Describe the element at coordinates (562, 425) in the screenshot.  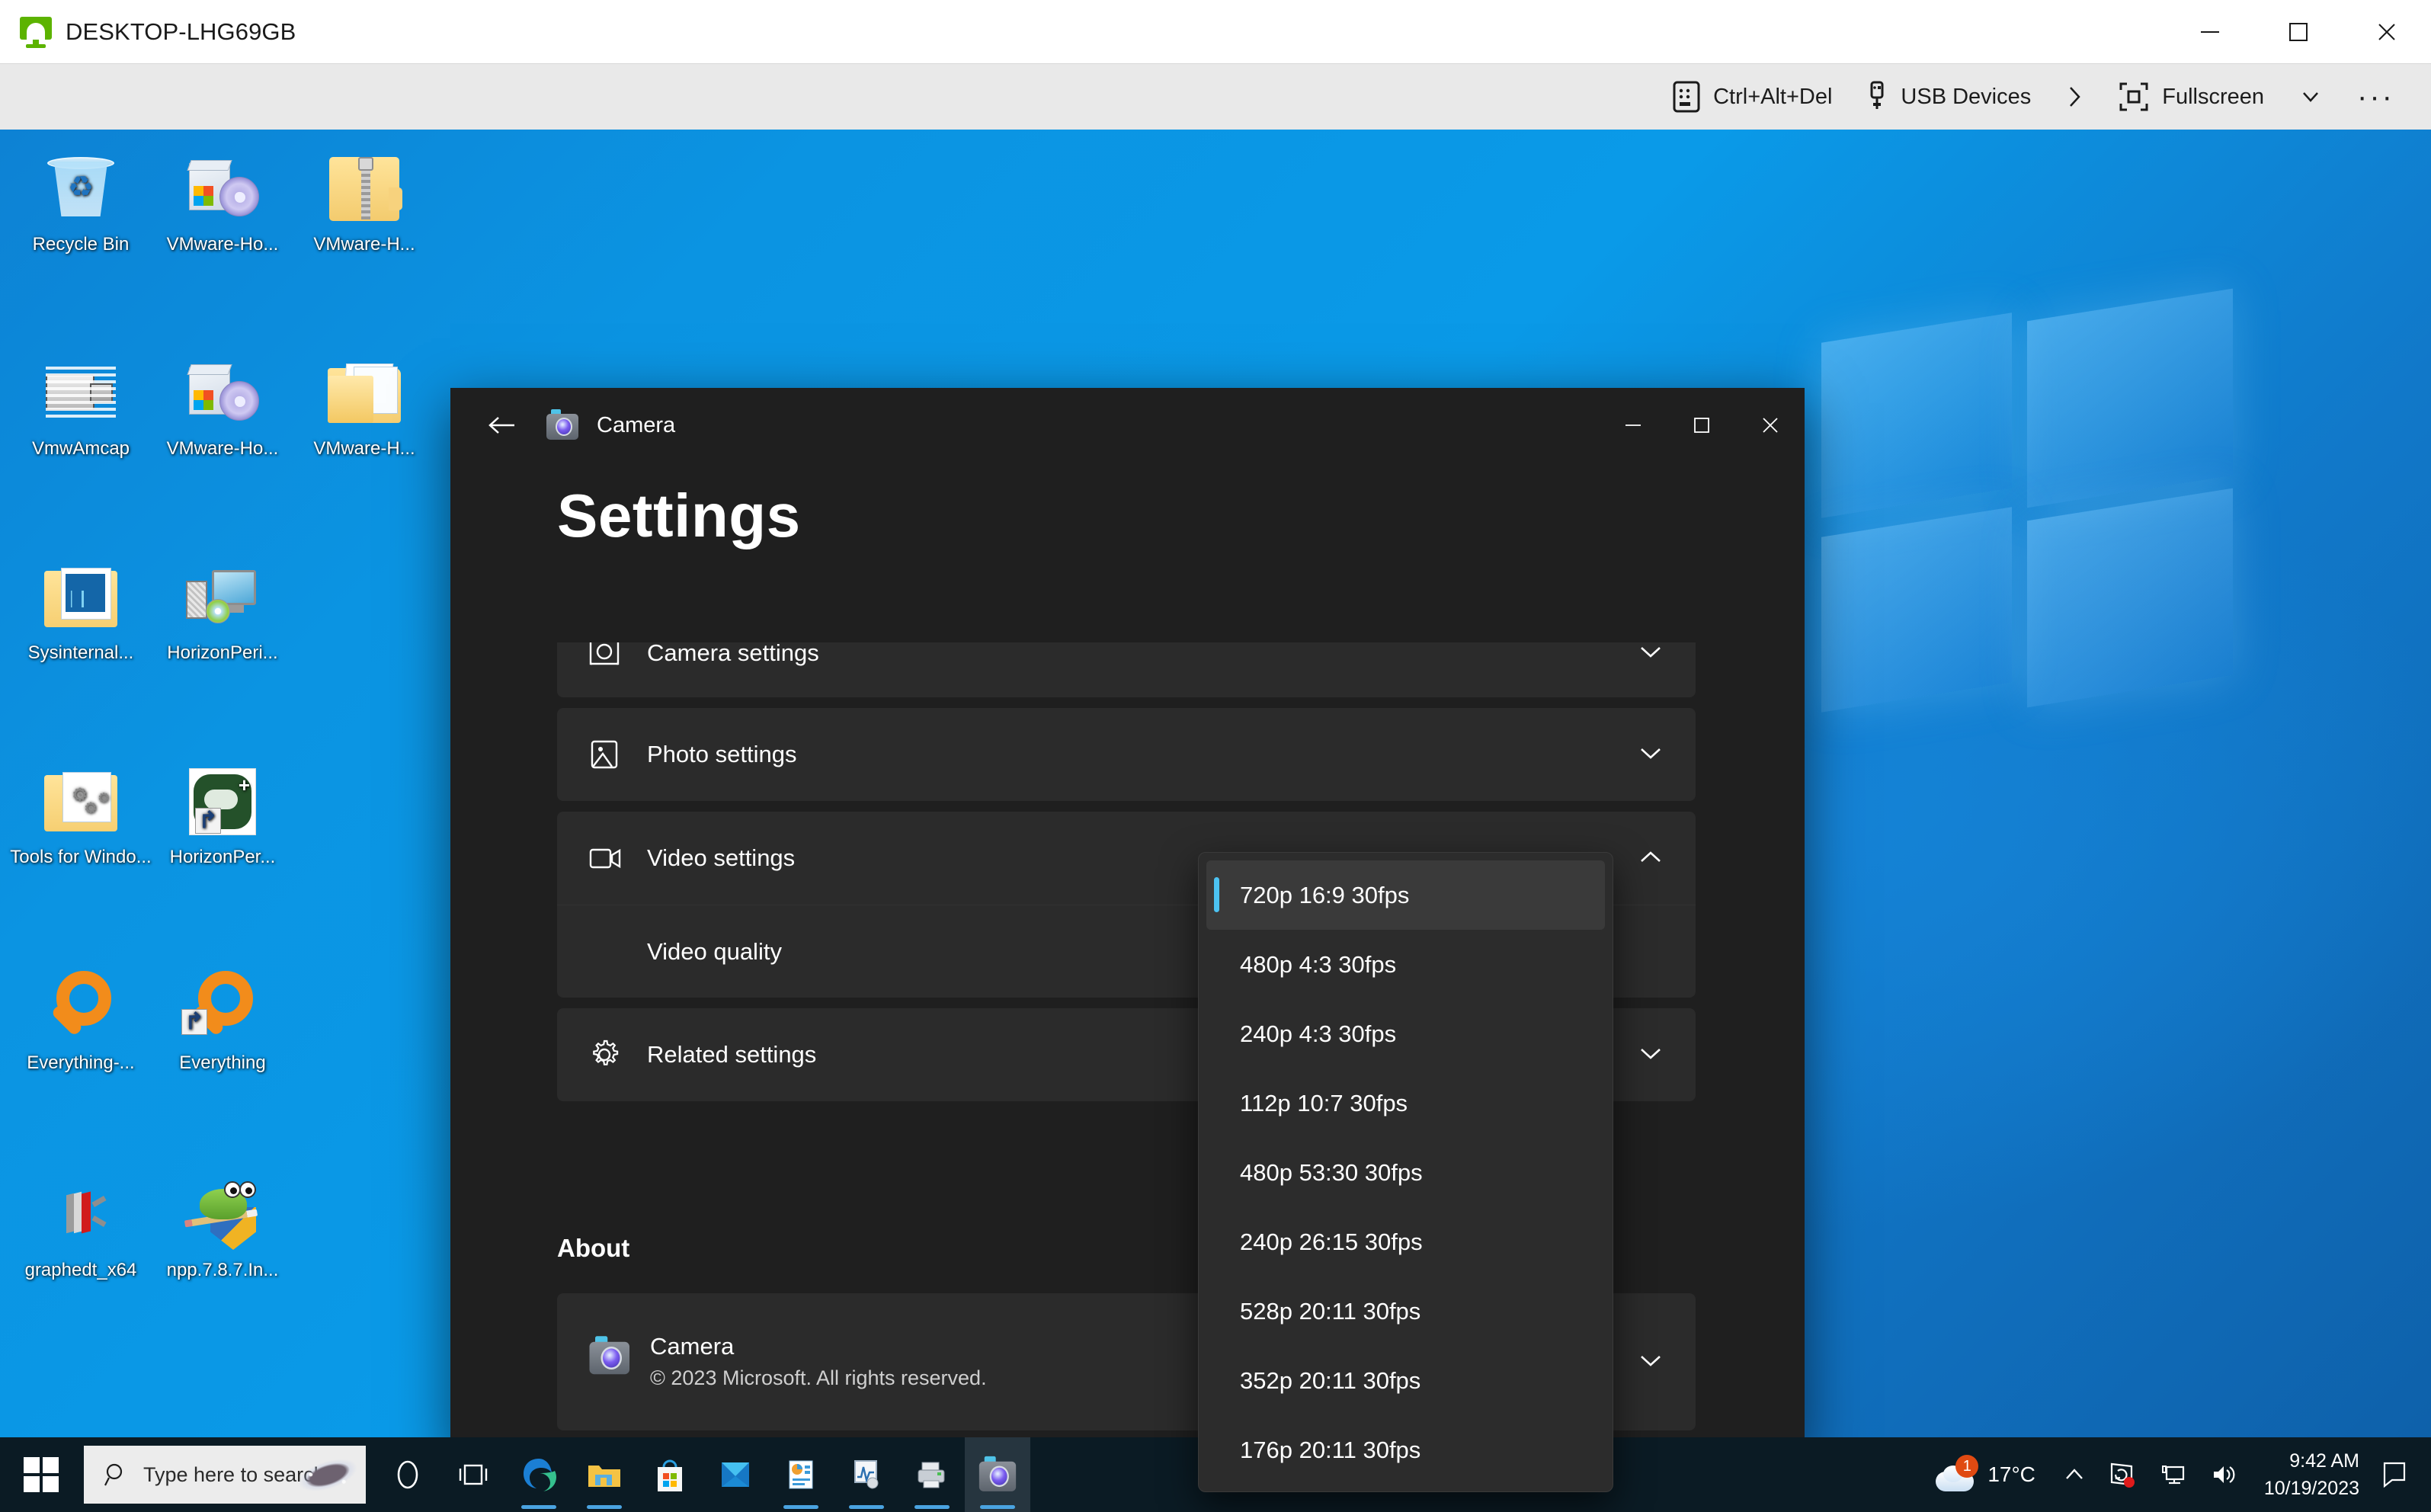
I see `camera-app-icon` at that location.